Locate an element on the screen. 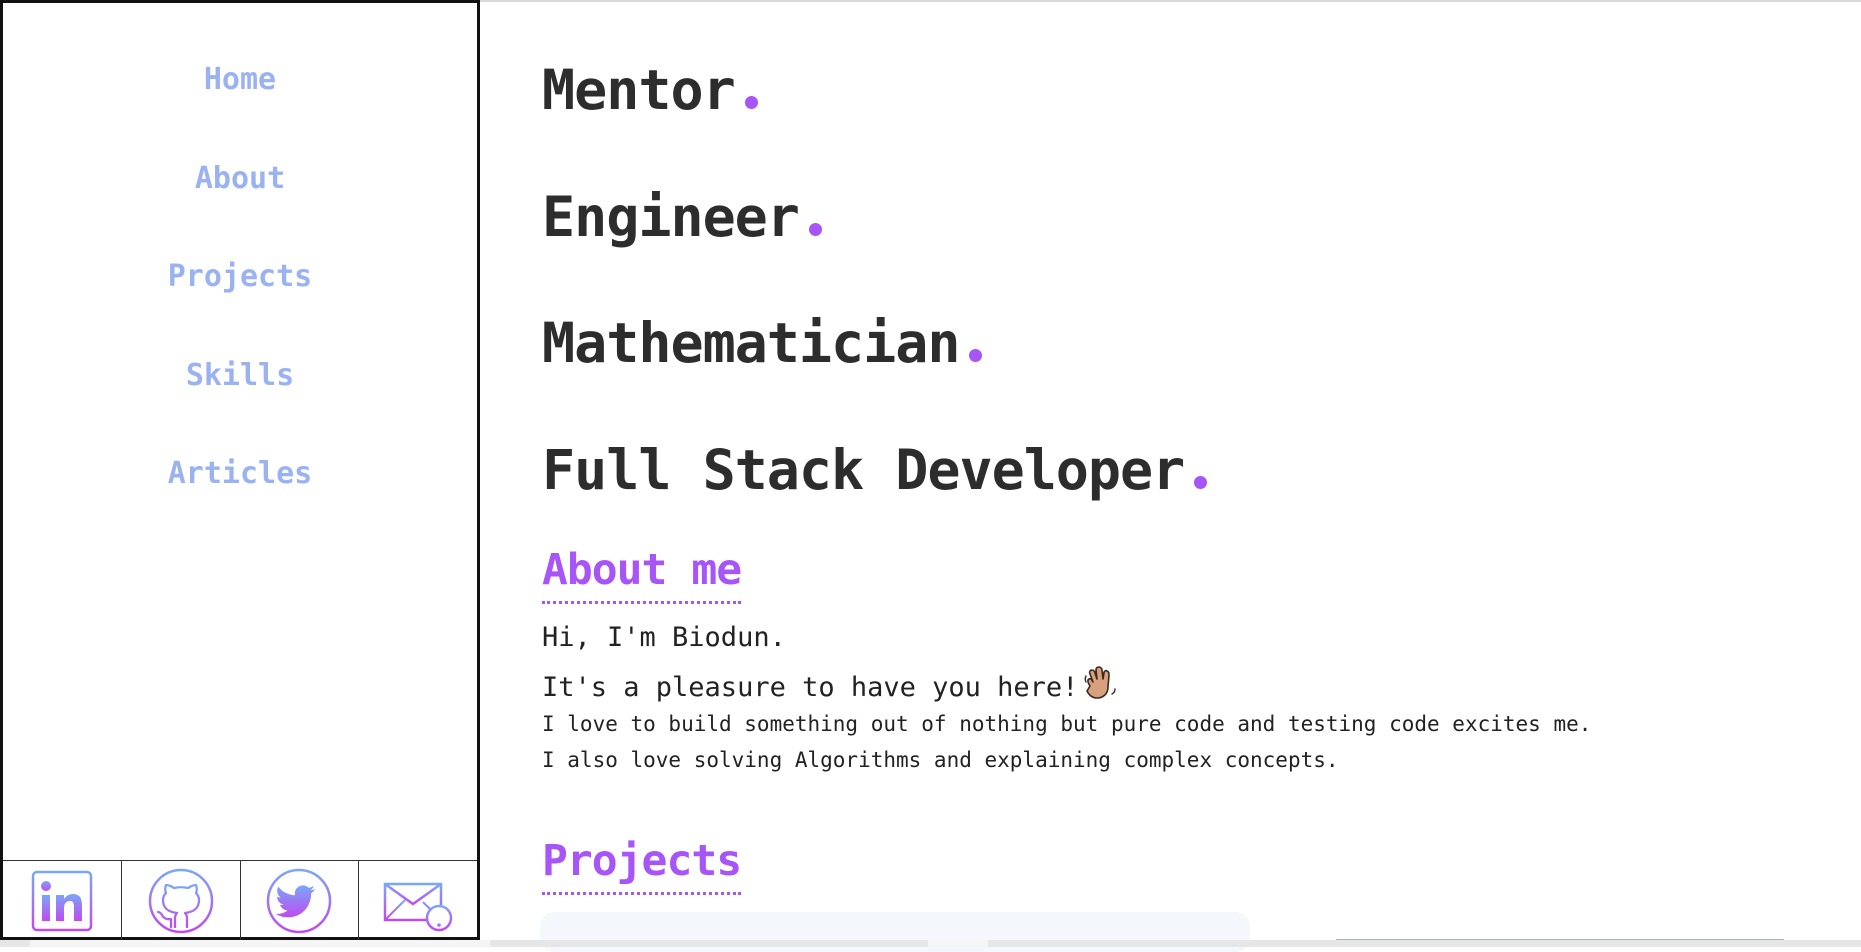 The image size is (1861, 952). hero-role-2: Engineer is located at coordinates (682, 217).